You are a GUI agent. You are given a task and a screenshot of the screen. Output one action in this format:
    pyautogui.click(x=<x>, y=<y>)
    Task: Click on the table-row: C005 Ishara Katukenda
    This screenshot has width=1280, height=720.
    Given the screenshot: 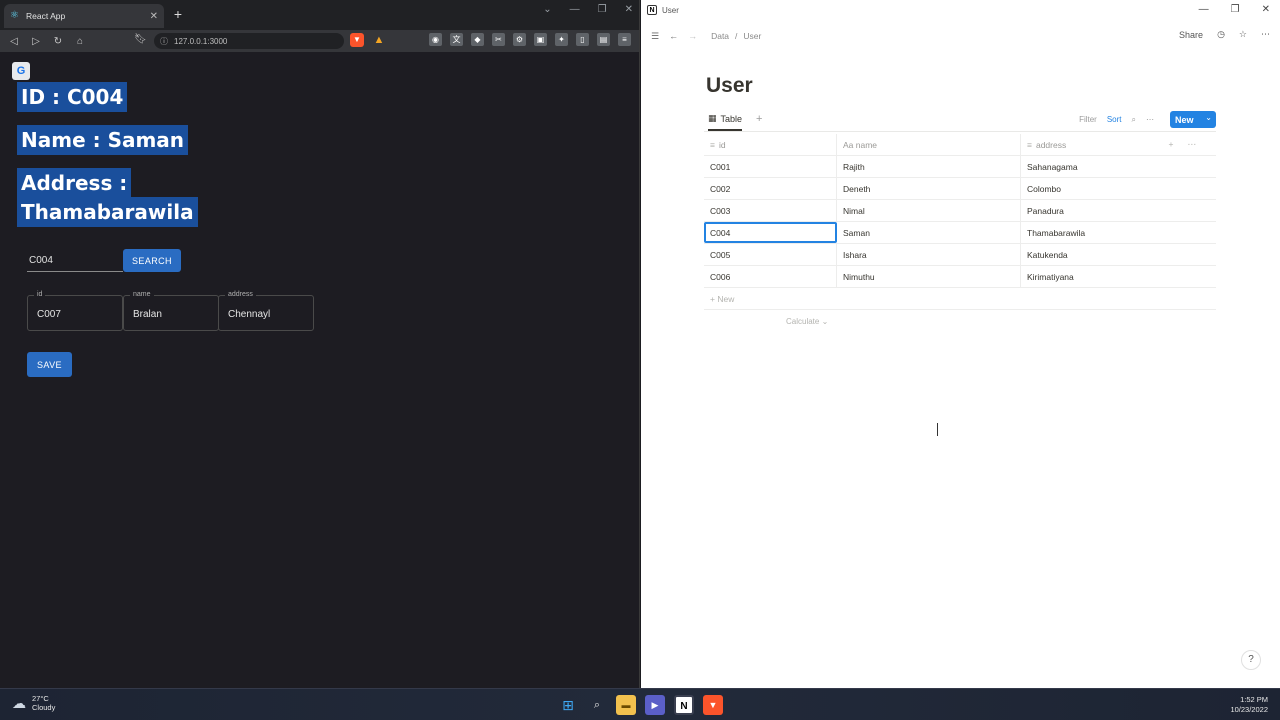 What is the action you would take?
    pyautogui.click(x=960, y=255)
    